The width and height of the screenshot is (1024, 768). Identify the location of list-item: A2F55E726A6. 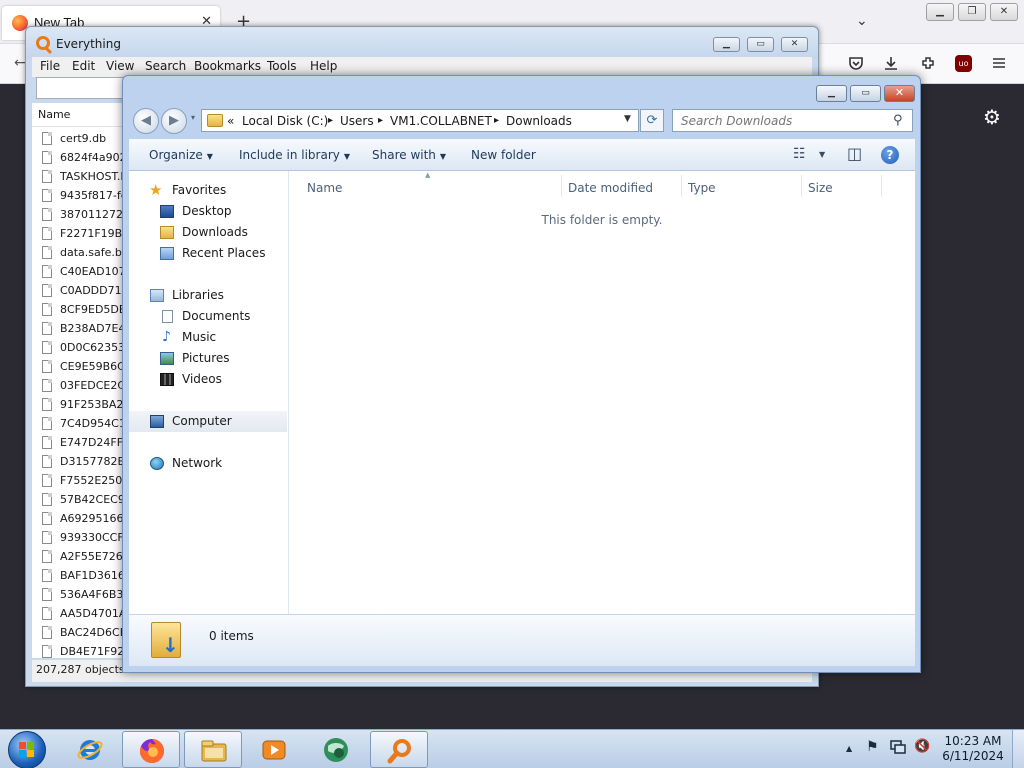
(79, 556).